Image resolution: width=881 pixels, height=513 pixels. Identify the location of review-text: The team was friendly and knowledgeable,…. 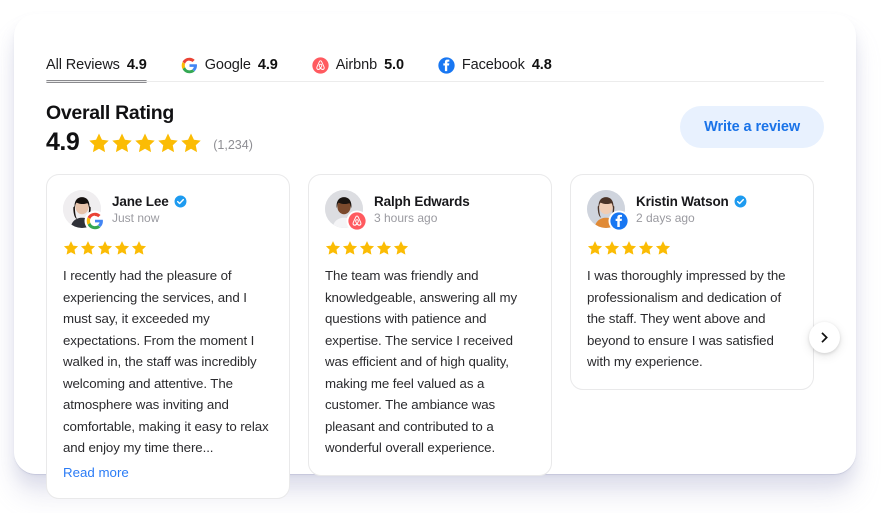
(421, 362).